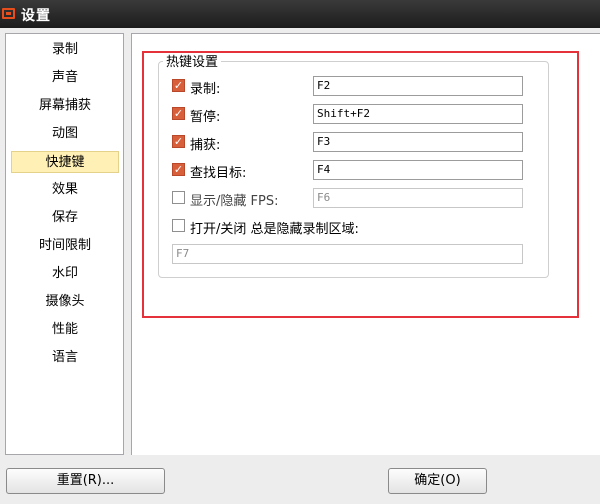 The width and height of the screenshot is (600, 504). I want to click on sidebar-item-label: 性能, so click(64, 329).